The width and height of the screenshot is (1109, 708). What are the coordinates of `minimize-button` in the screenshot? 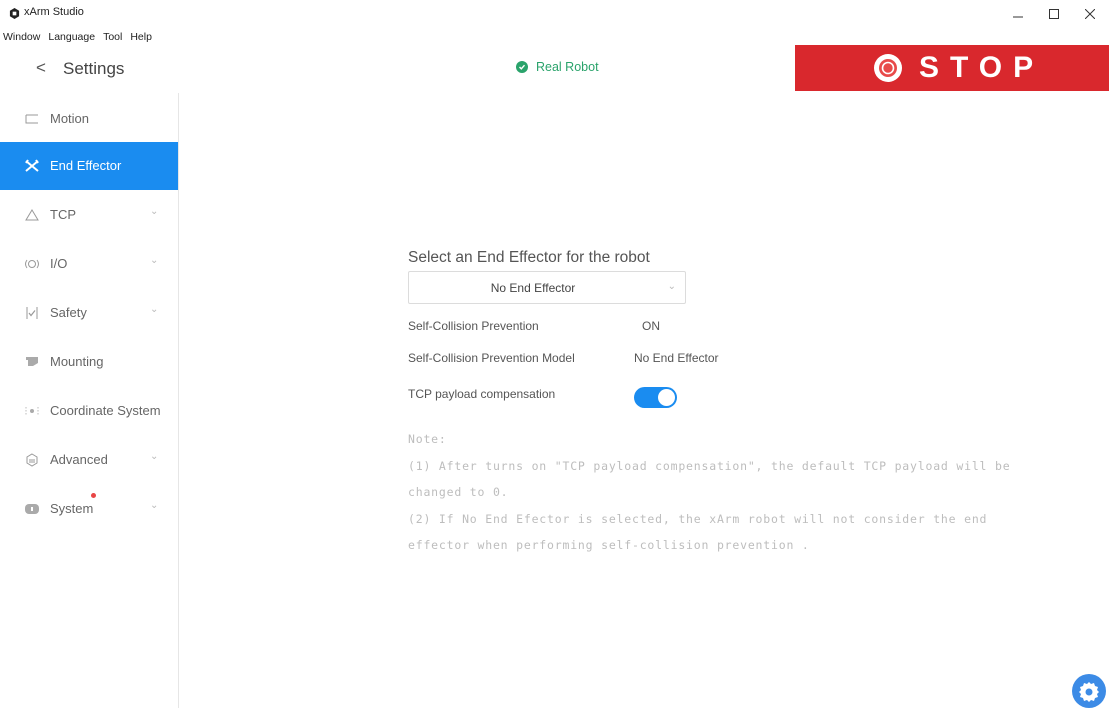 It's located at (1018, 14).